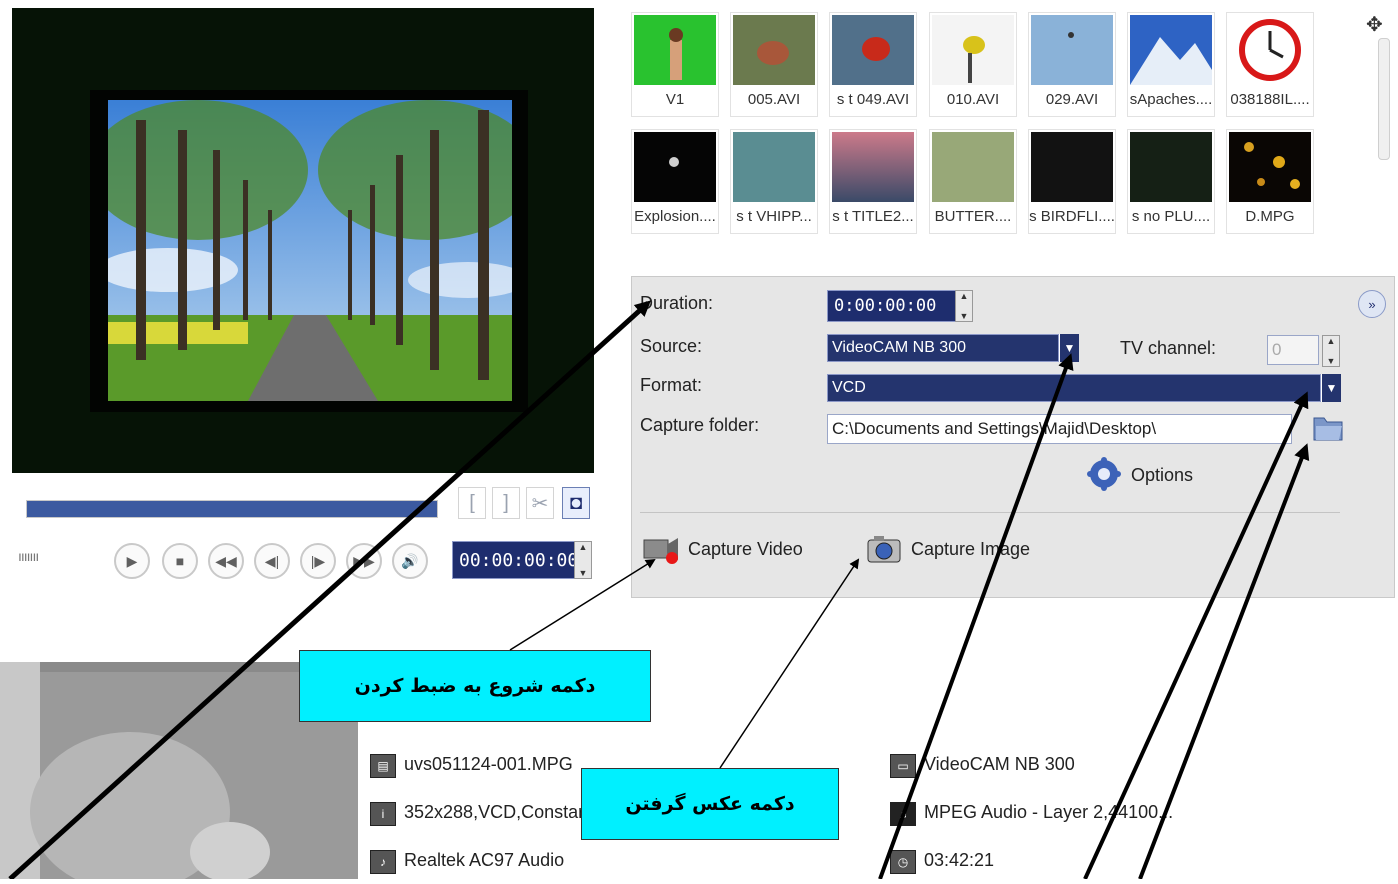 The width and height of the screenshot is (1398, 884). Describe the element at coordinates (1224, 661) in the screenshot. I see `arrow-to-capture-folder` at that location.